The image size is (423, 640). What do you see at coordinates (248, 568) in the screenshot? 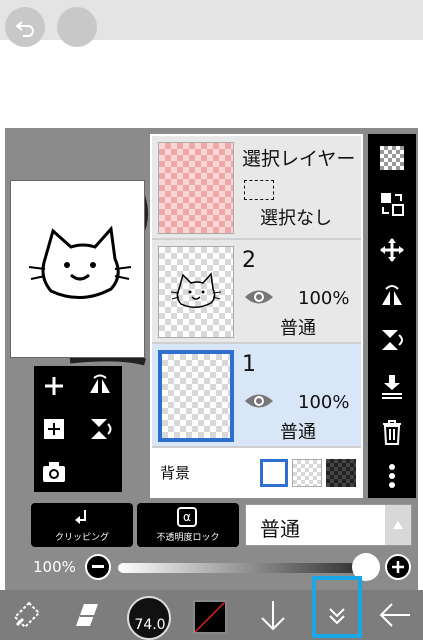
I see `opacity-slider` at bounding box center [248, 568].